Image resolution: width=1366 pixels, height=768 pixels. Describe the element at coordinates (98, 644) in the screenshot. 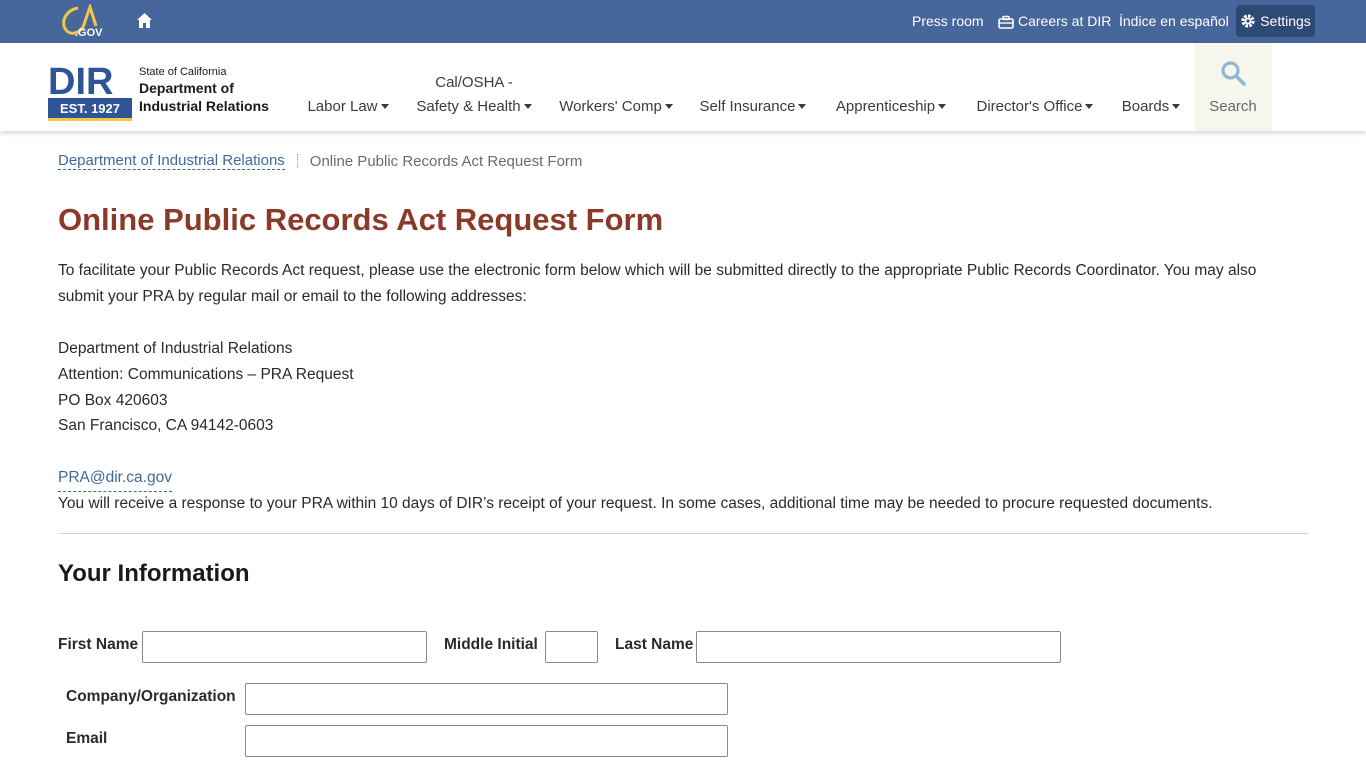

I see `first-name-label: First Name` at that location.